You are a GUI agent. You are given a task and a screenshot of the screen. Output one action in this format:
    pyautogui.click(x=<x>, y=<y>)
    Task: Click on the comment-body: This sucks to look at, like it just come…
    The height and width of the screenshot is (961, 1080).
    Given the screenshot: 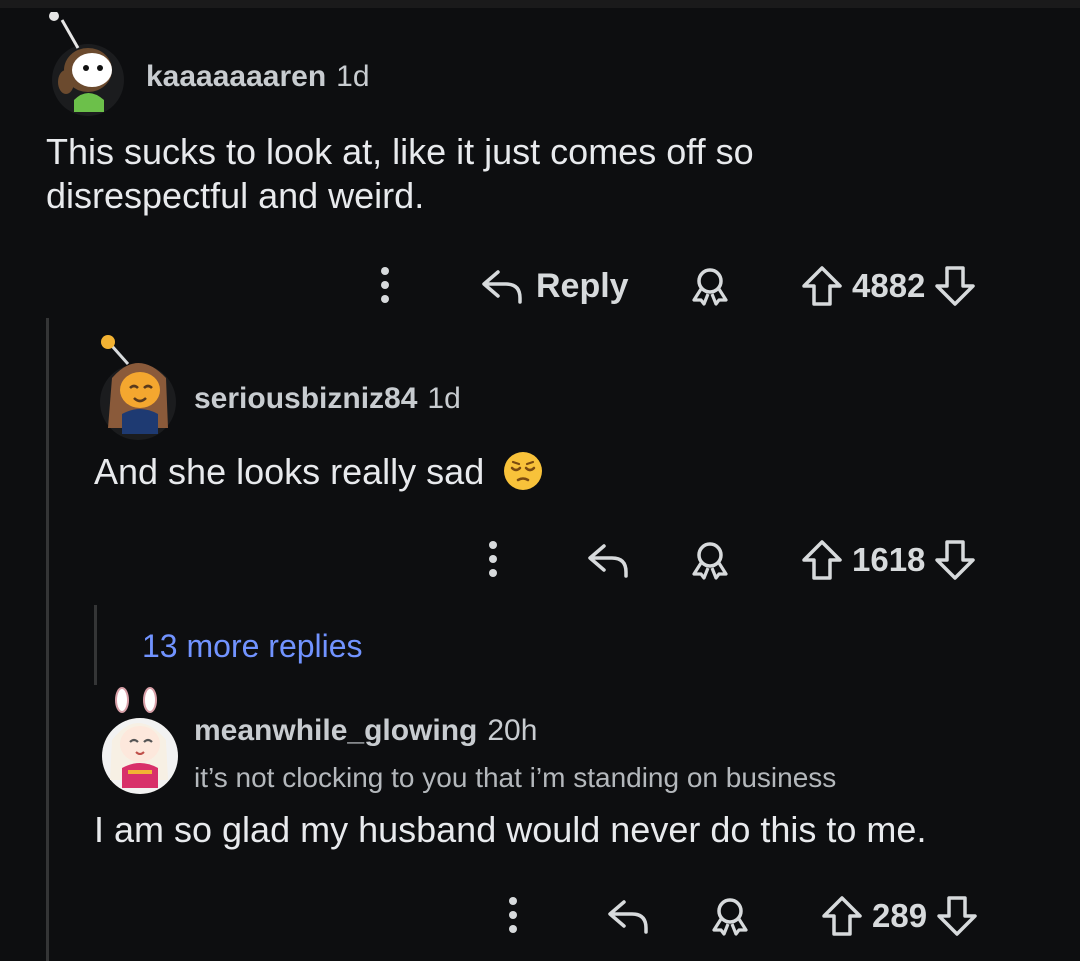 What is the action you would take?
    pyautogui.click(x=526, y=174)
    